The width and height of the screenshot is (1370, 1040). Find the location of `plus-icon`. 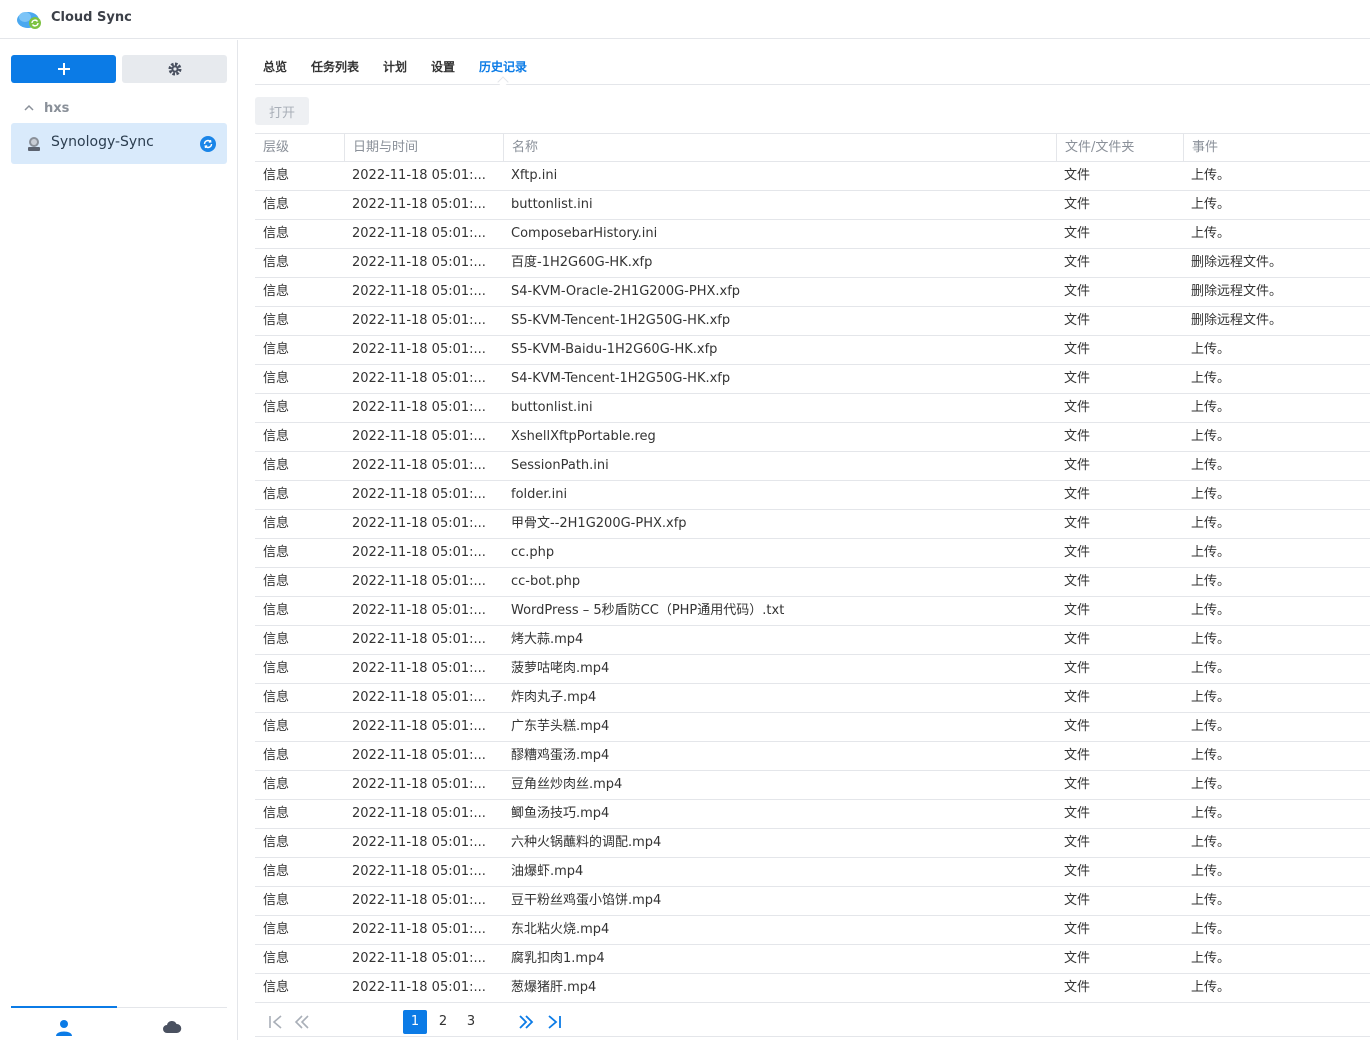

plus-icon is located at coordinates (63, 69).